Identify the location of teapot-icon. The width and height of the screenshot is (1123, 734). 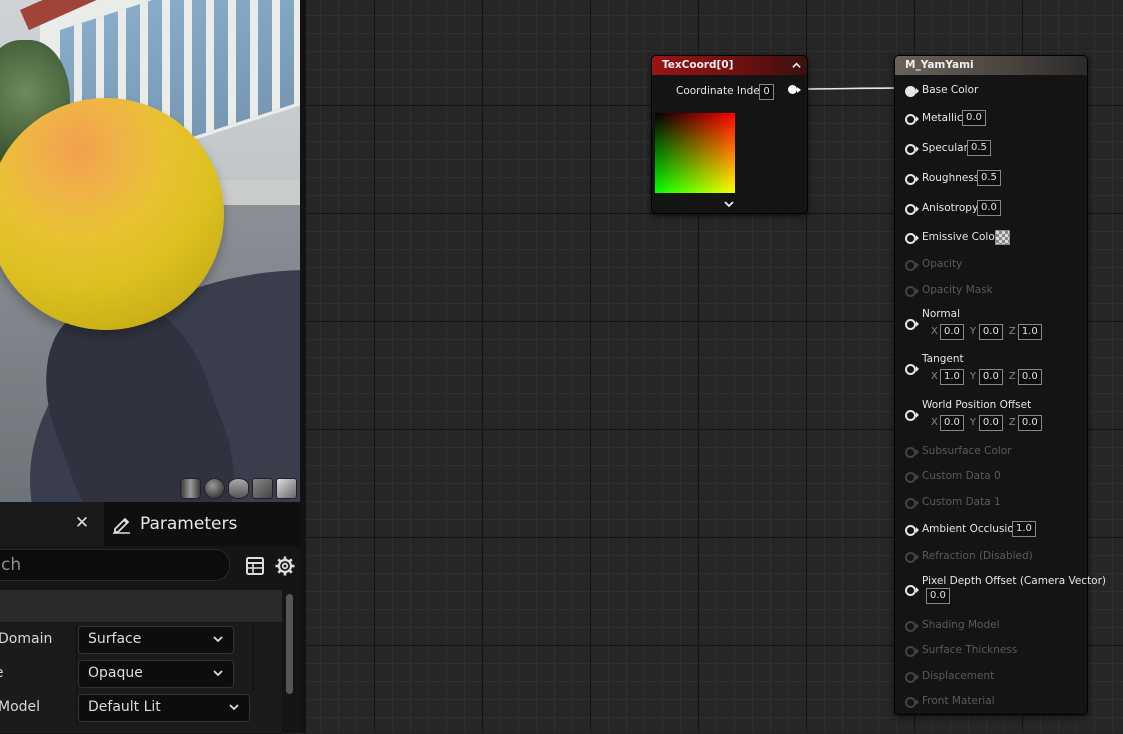
(286, 488).